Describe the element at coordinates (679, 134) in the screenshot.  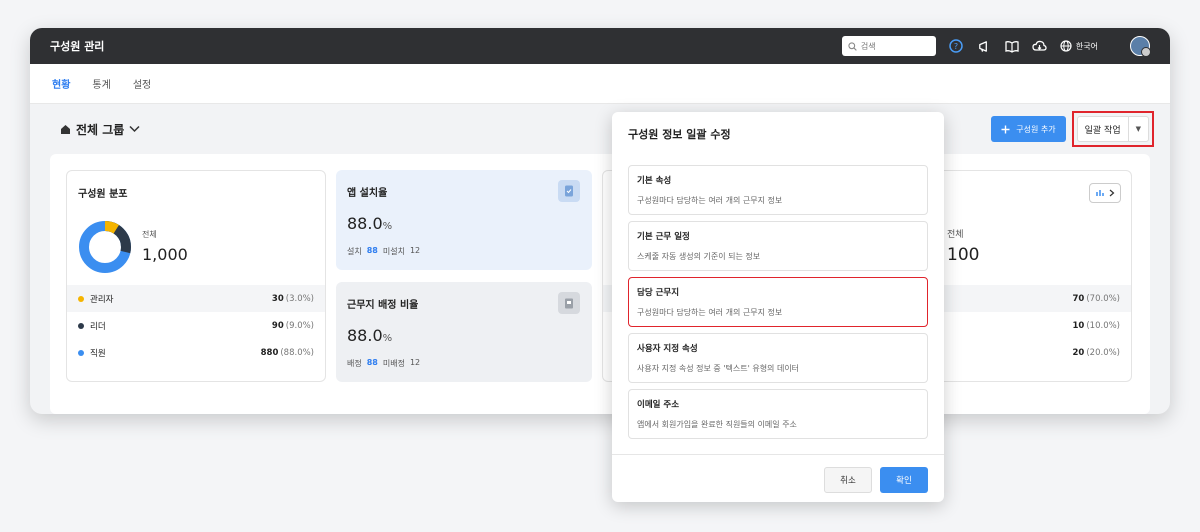
I see `modal-title: 구성원 정보 일괄 수정` at that location.